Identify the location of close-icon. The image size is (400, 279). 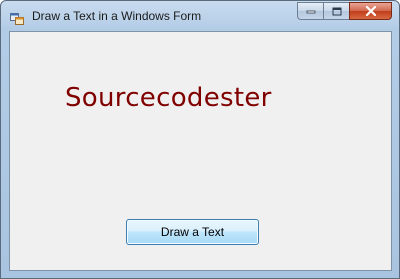
(370, 11).